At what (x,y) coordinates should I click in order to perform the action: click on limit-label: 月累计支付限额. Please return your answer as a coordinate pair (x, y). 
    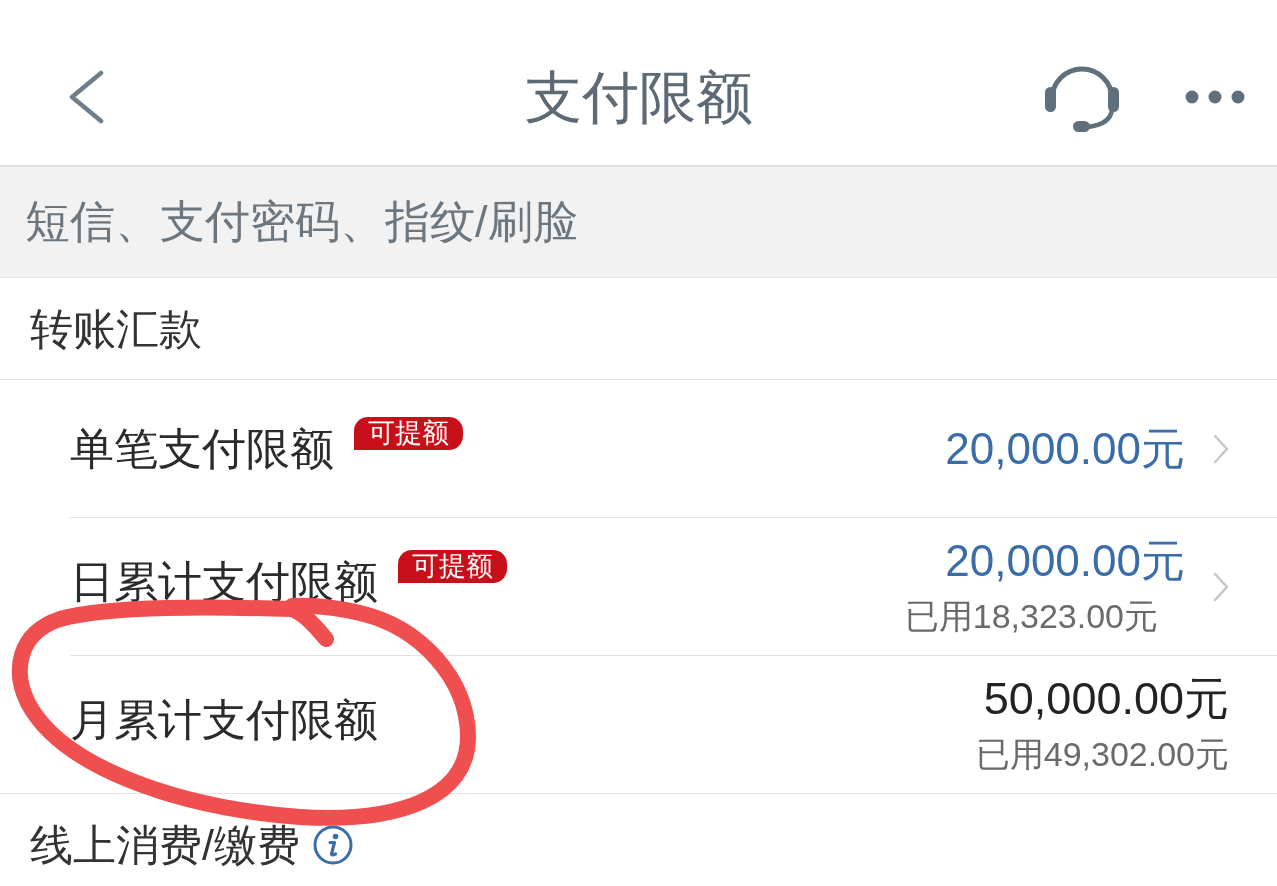
    Looking at the image, I should click on (224, 720).